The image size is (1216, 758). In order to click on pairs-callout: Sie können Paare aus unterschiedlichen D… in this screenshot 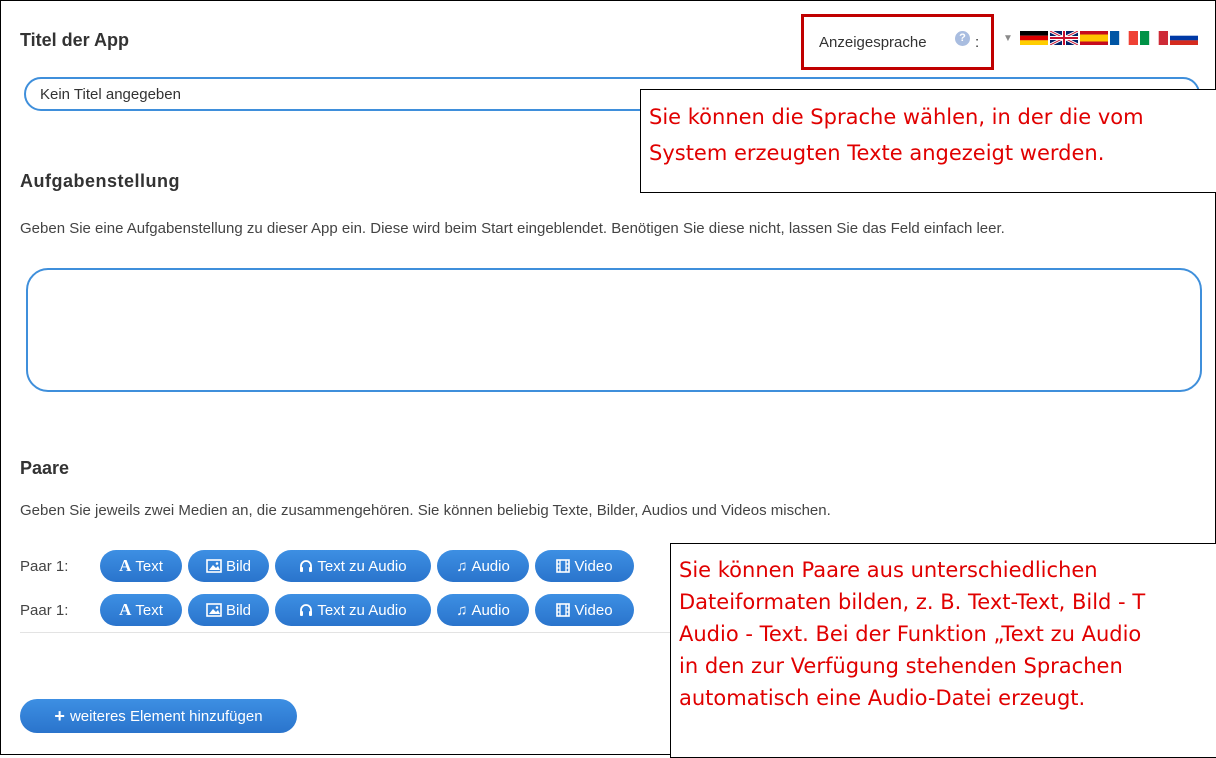, I will do `click(943, 650)`.